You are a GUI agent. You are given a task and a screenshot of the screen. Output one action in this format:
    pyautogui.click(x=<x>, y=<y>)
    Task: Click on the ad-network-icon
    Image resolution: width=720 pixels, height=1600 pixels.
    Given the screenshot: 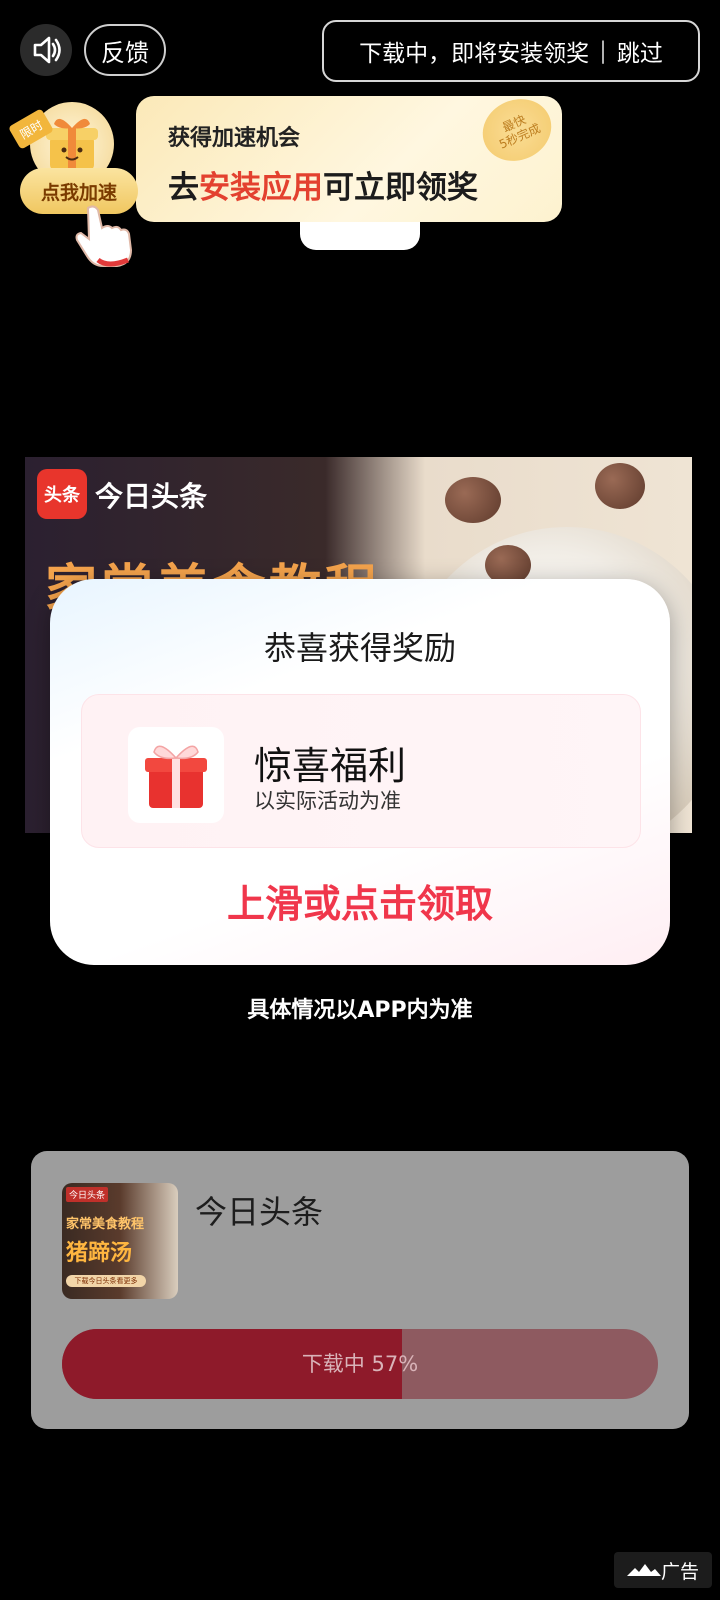 What is the action you would take?
    pyautogui.click(x=643, y=1570)
    